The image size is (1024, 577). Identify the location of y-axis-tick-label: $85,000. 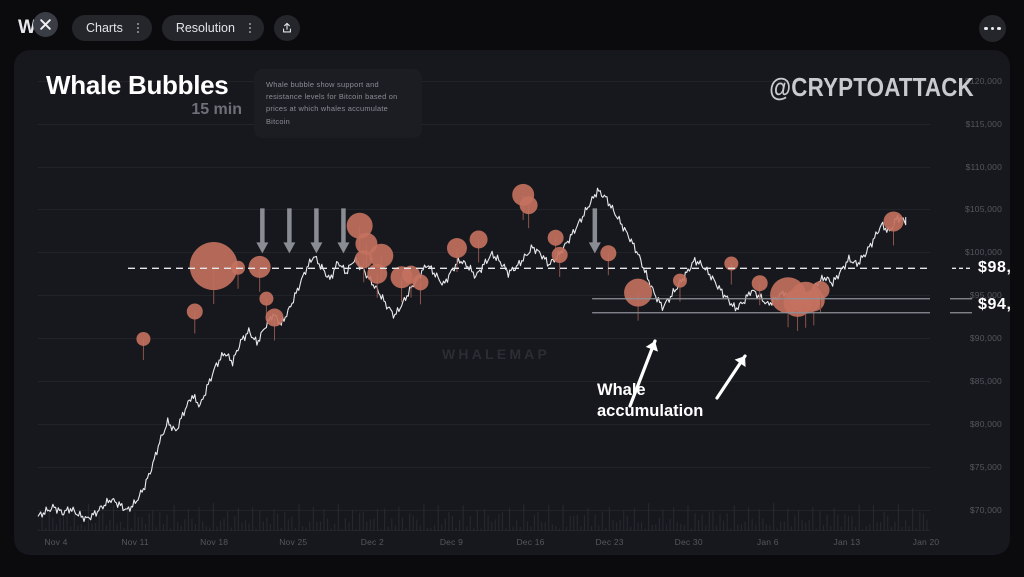
(985, 380).